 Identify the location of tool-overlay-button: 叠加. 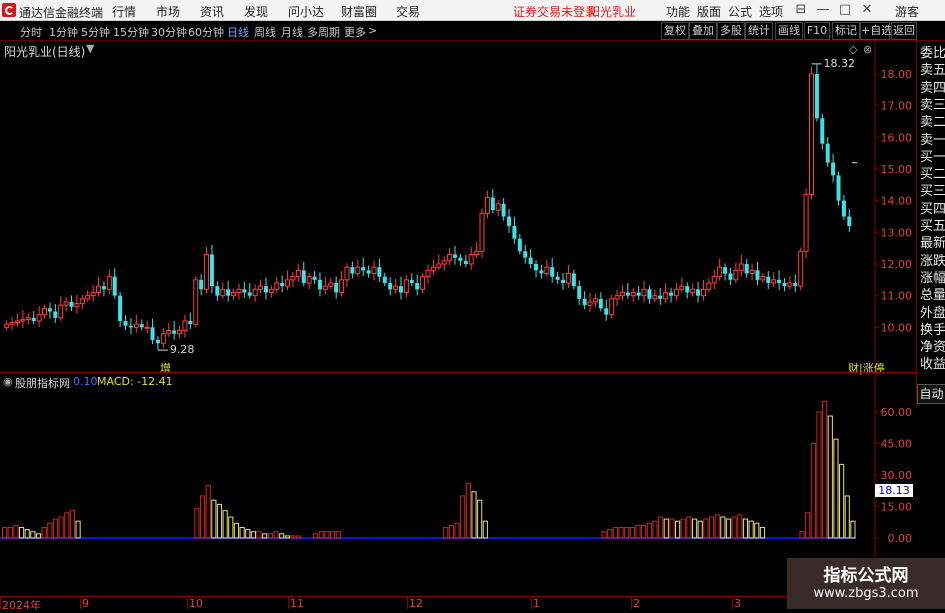
(703, 31).